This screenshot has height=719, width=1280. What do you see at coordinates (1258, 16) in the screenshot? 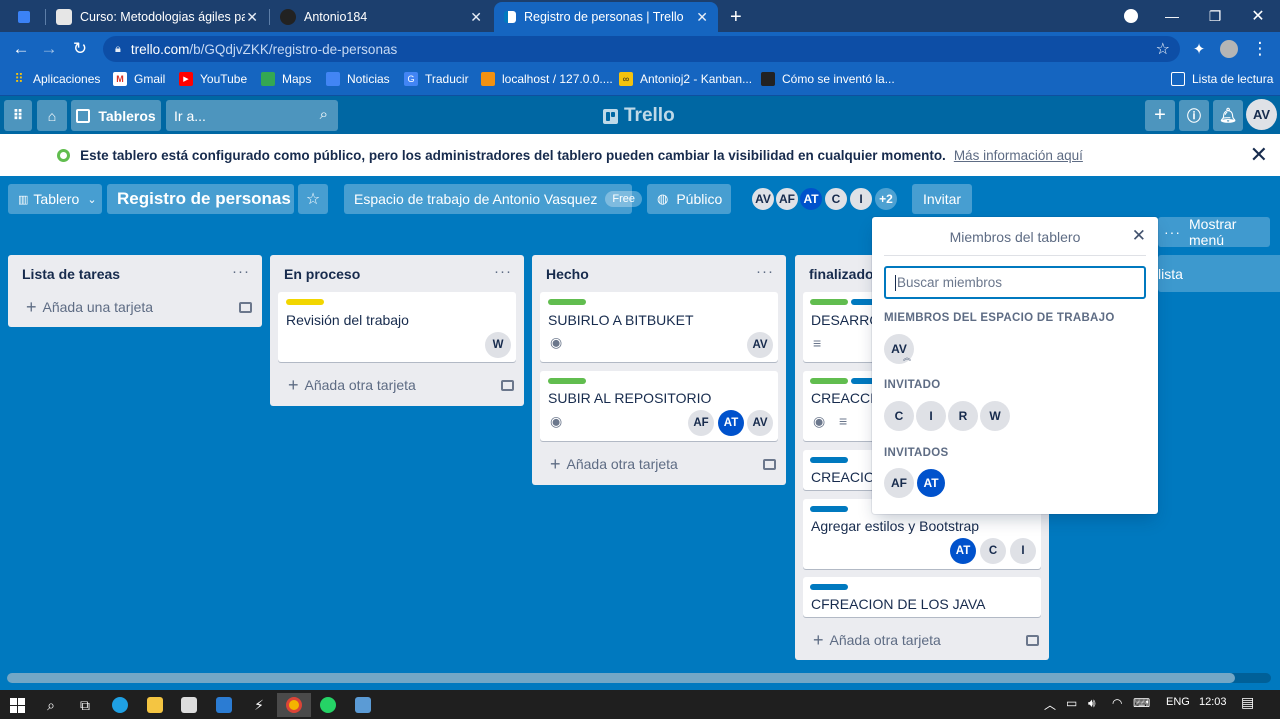
I see `window-close-icon: ✕` at bounding box center [1258, 16].